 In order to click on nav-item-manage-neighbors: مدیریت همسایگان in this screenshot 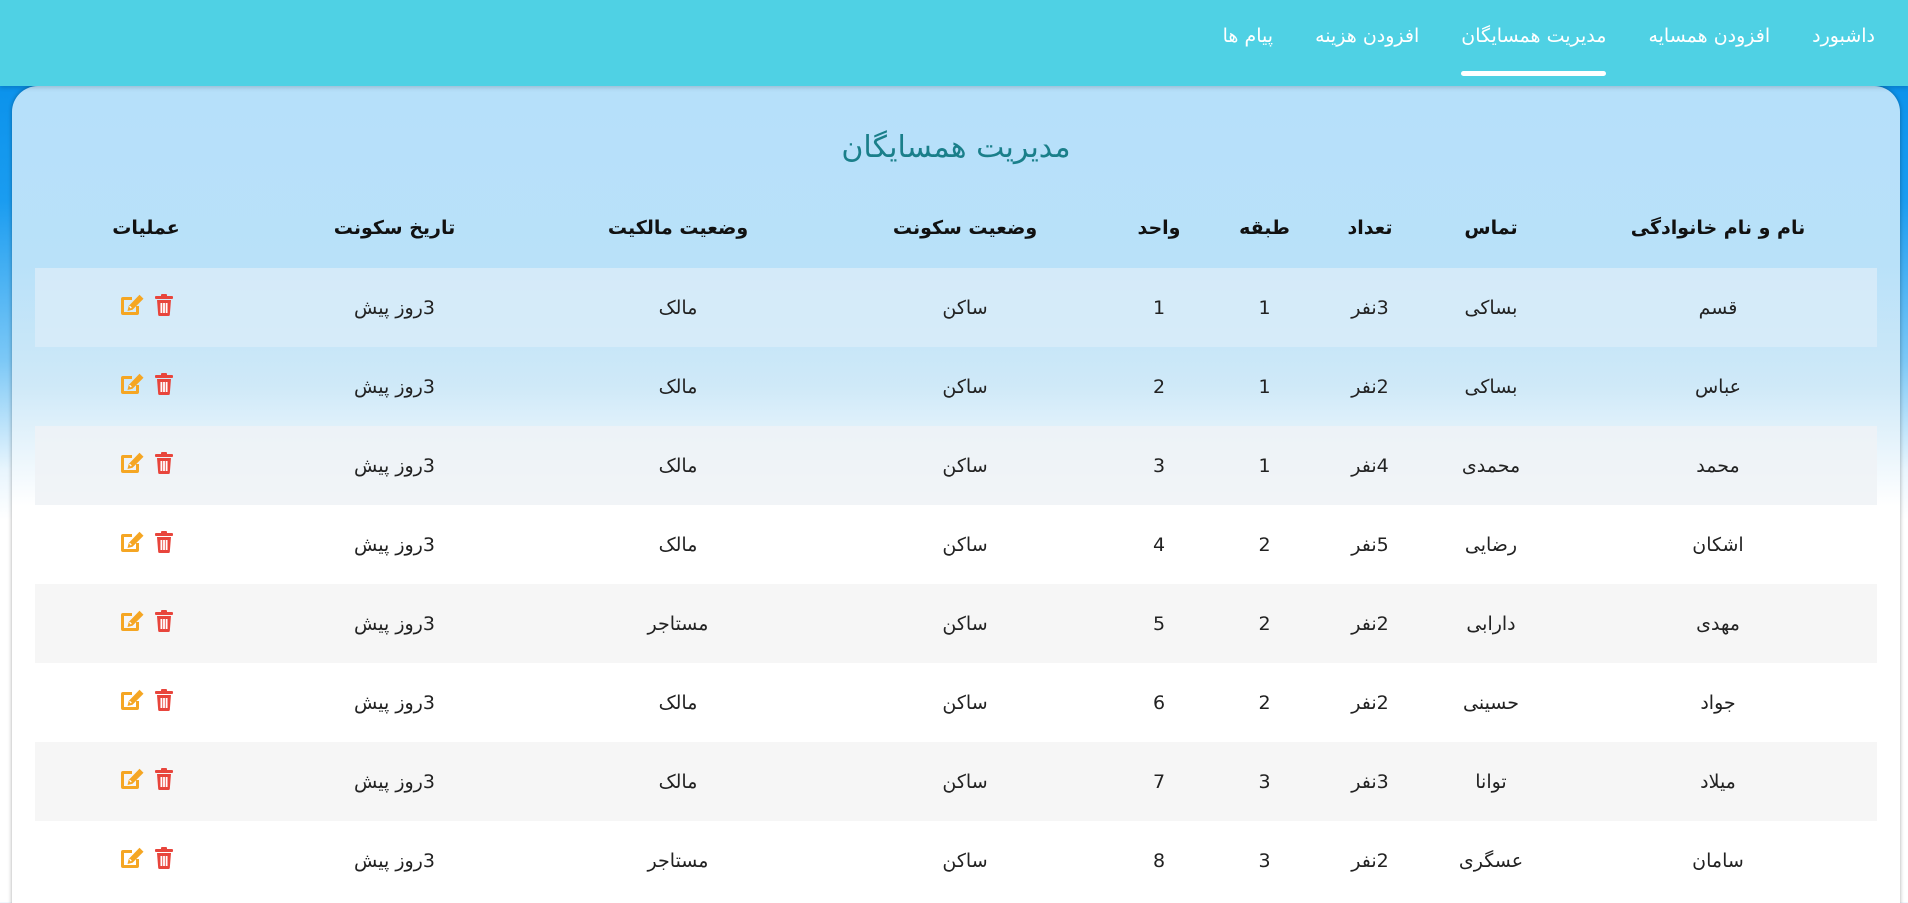, I will do `click(1533, 49)`.